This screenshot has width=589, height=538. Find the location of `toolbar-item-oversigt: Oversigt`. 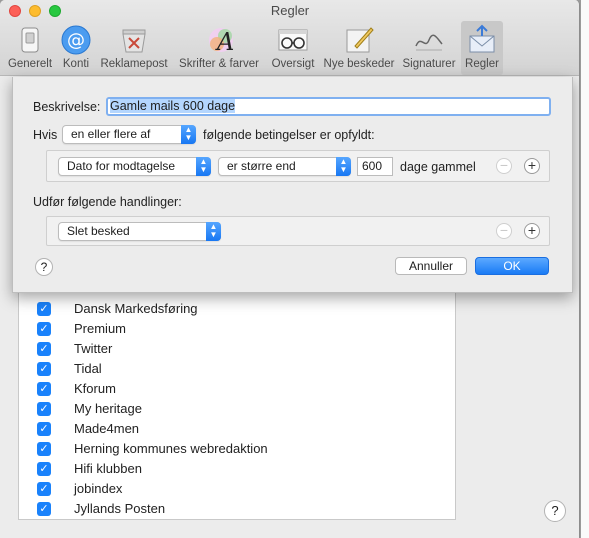

toolbar-item-oversigt: Oversigt is located at coordinates (293, 48).